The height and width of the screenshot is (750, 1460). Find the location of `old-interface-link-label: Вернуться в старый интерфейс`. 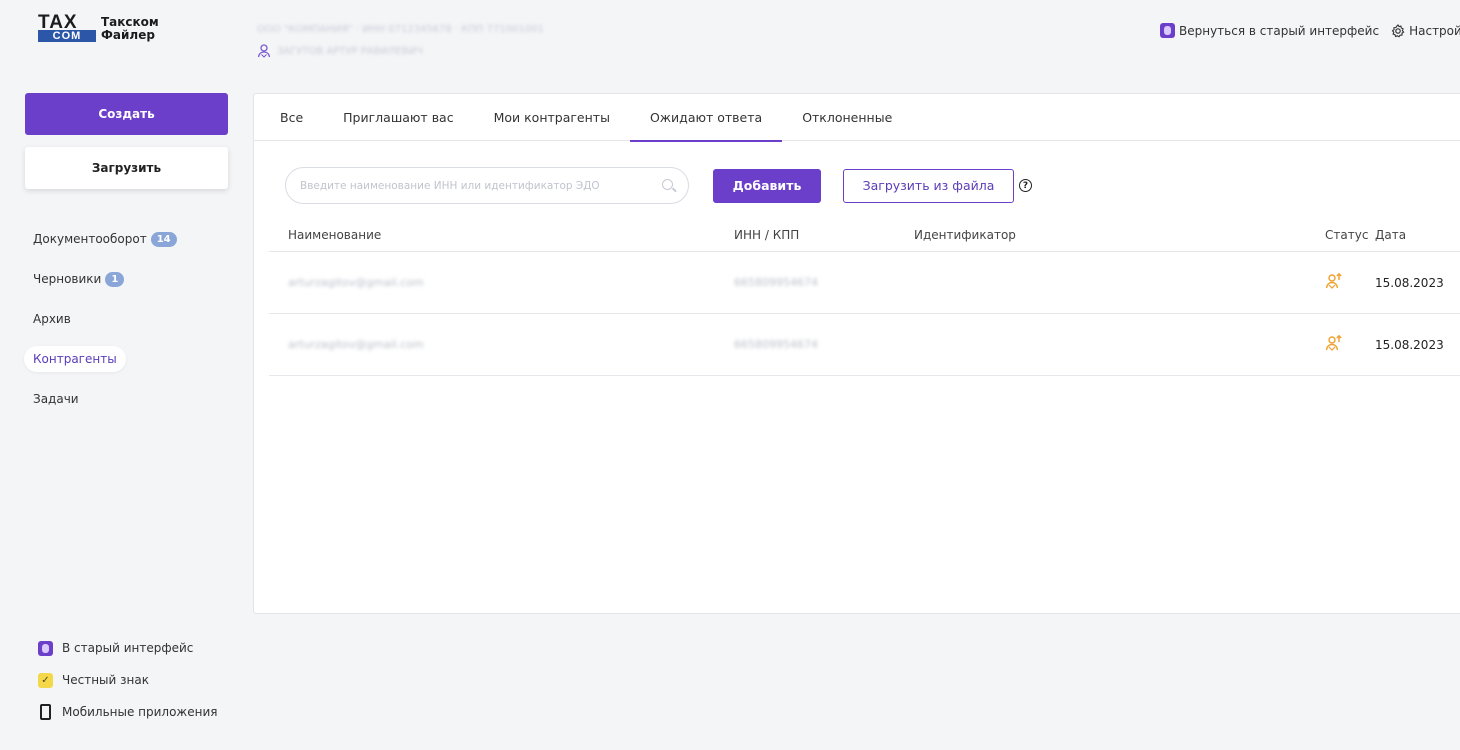

old-interface-link-label: Вернуться в старый интерфейс is located at coordinates (1279, 30).